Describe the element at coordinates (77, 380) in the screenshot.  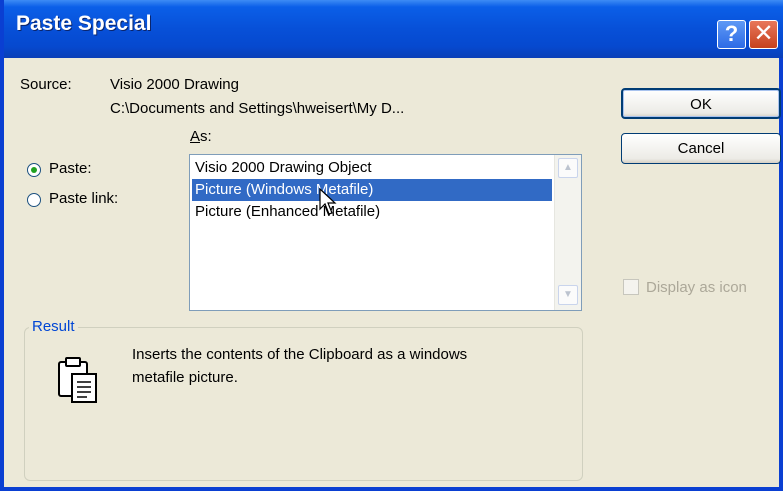
I see `clipboard-icon` at that location.